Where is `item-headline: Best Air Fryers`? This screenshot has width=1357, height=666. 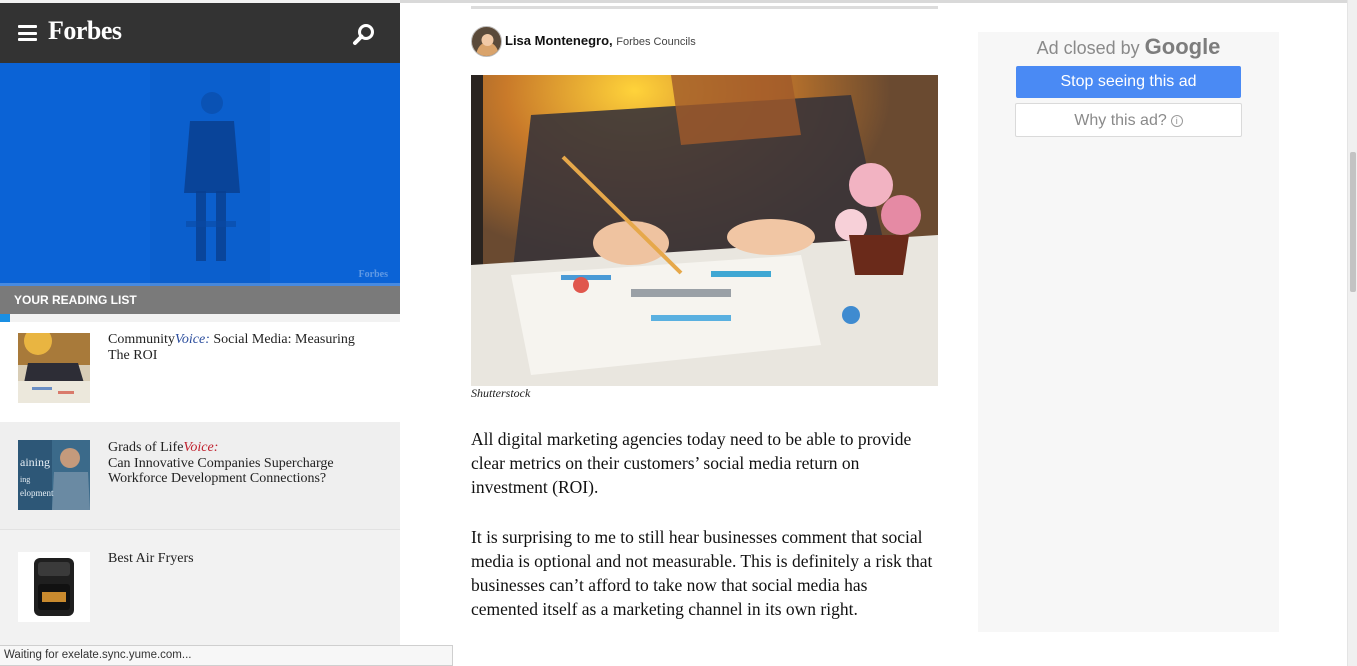 item-headline: Best Air Fryers is located at coordinates (151, 558).